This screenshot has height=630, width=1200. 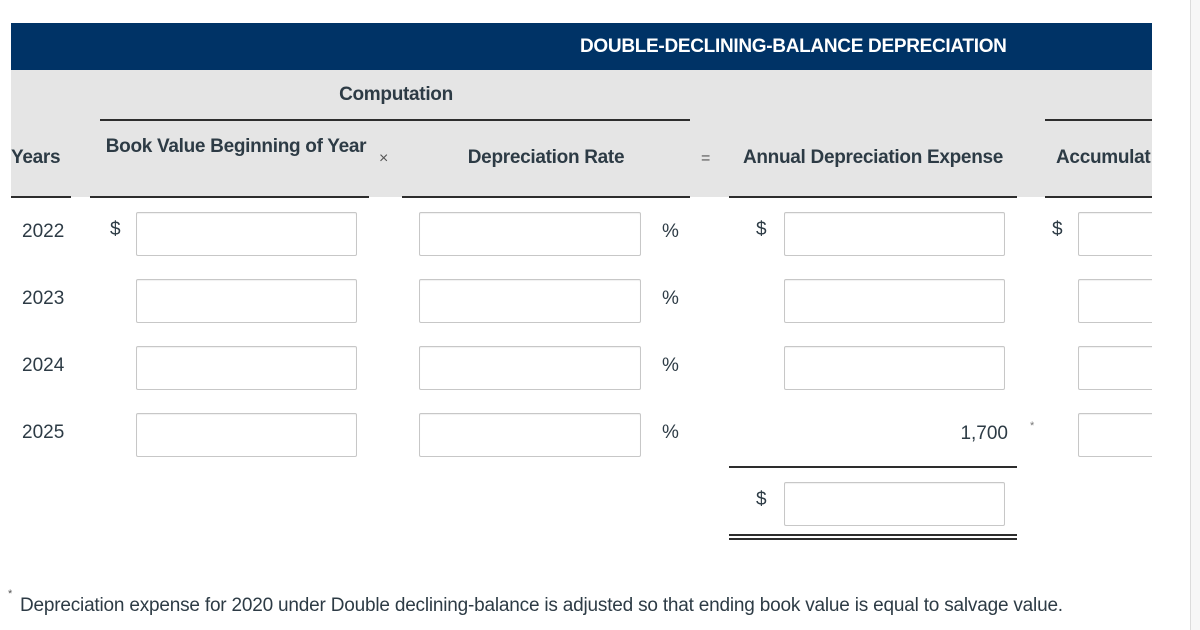 What do you see at coordinates (1098, 197) in the screenshot?
I see `accumulated-underline` at bounding box center [1098, 197].